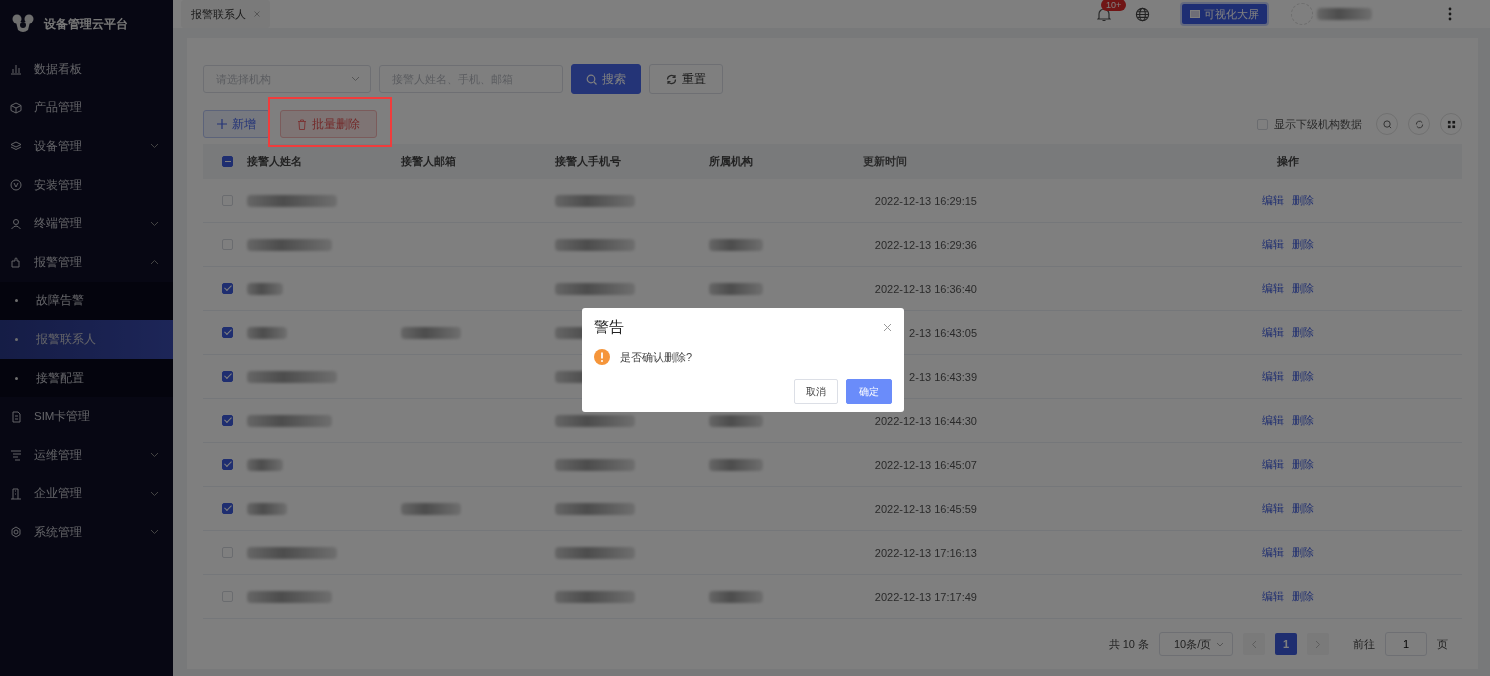  I want to click on column-header: 接警人姓名, so click(275, 161).